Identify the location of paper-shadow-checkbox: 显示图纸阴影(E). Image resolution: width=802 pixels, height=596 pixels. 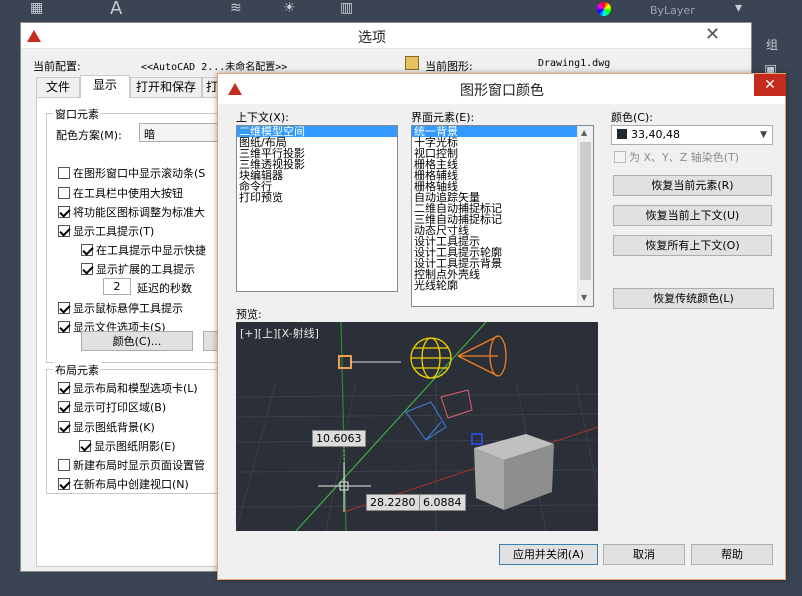
(127, 446).